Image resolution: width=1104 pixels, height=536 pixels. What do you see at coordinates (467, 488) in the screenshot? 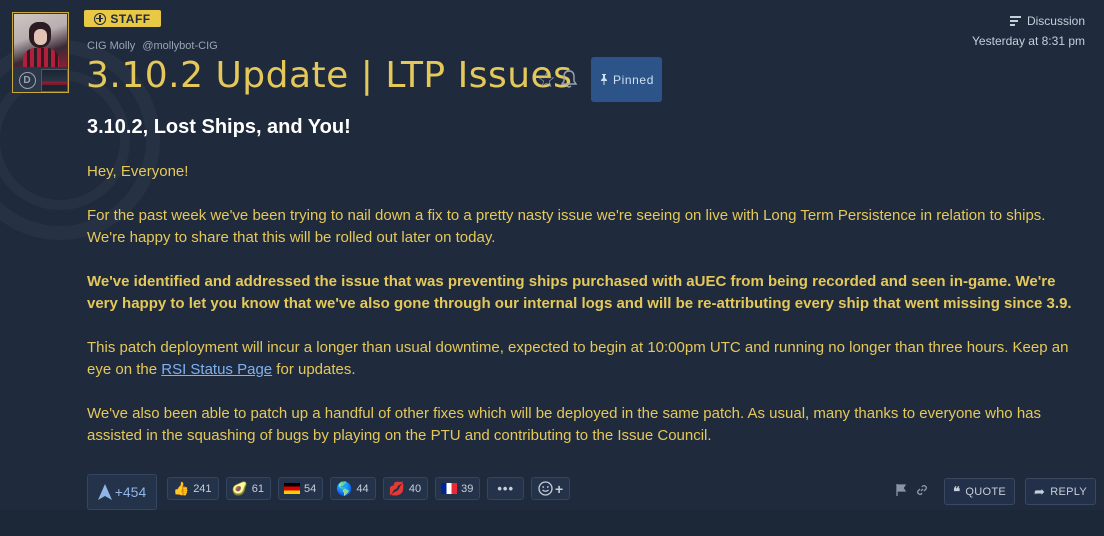
I see `reaction-count: 39` at bounding box center [467, 488].